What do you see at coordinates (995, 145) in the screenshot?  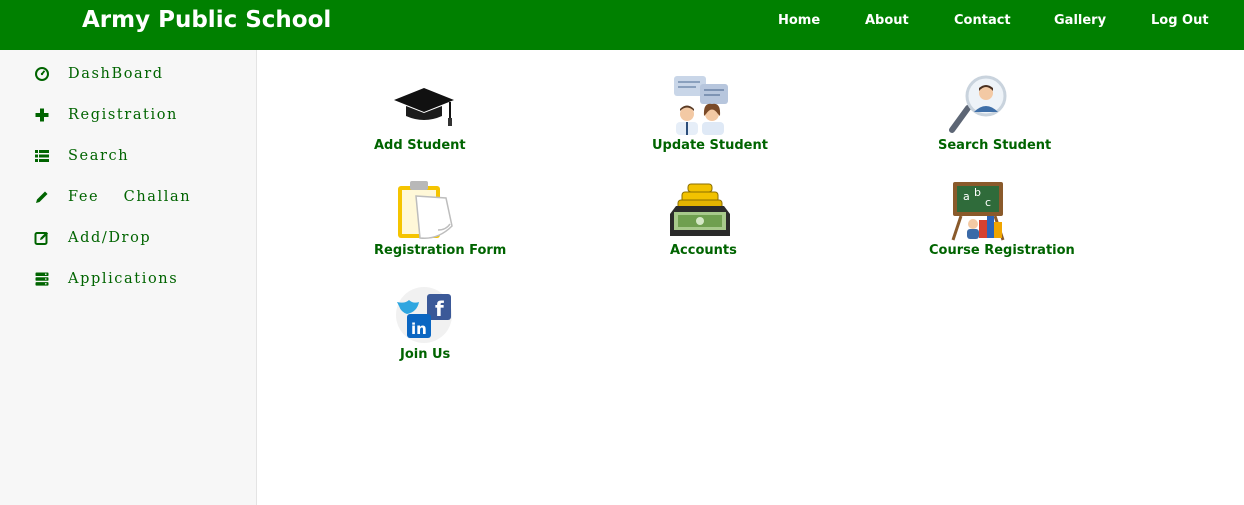 I see `tile-label: Search Student` at bounding box center [995, 145].